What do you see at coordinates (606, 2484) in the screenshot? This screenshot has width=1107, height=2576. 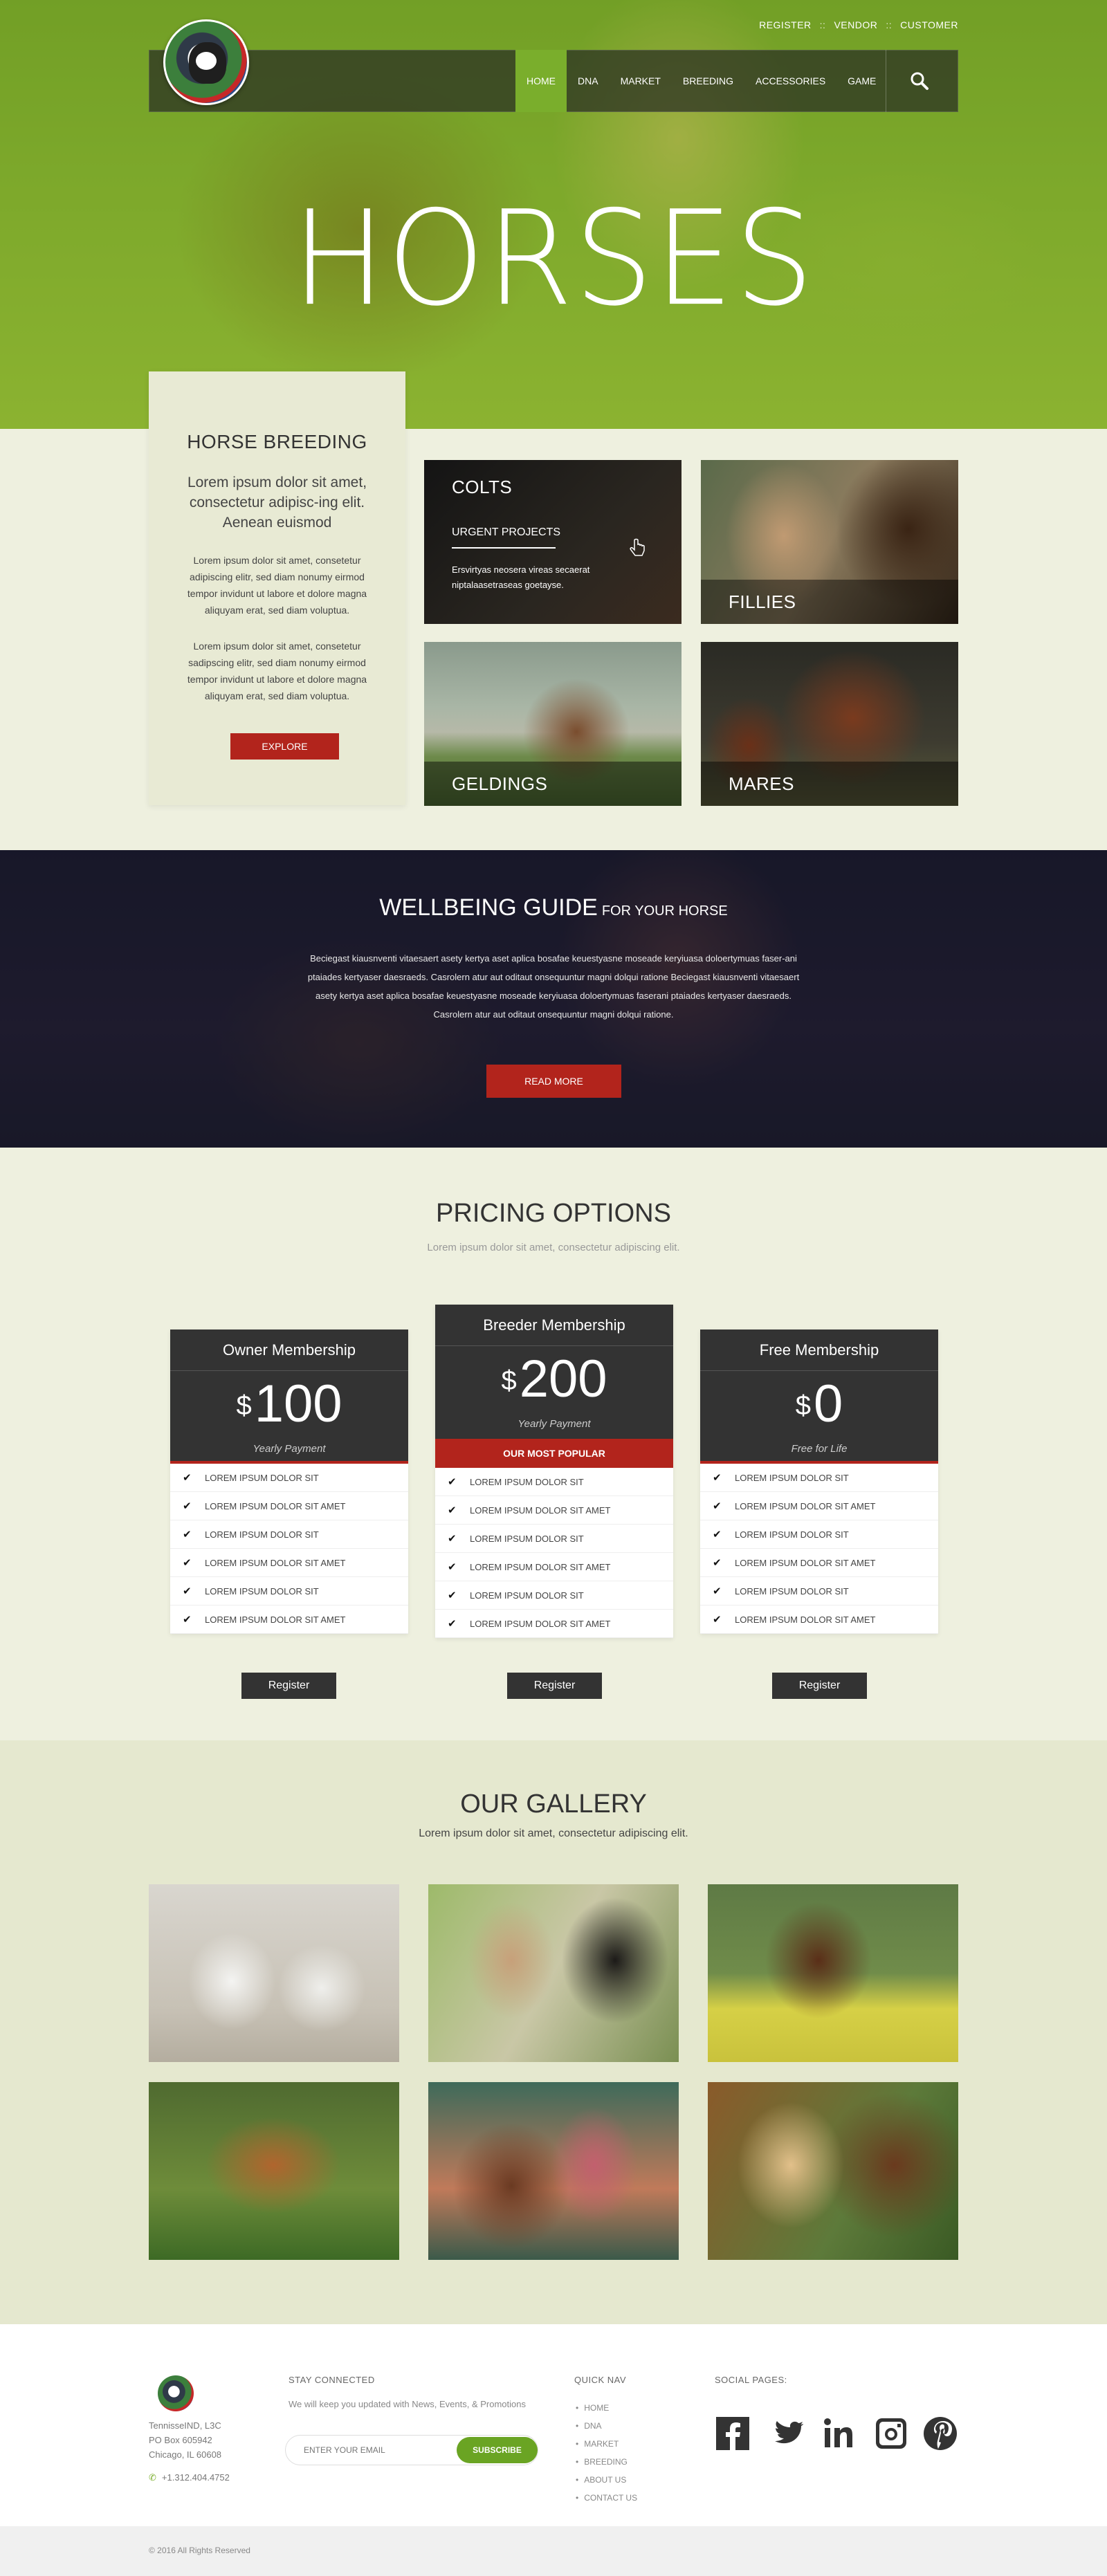 I see `quick-nav-item: ABOUT US` at bounding box center [606, 2484].